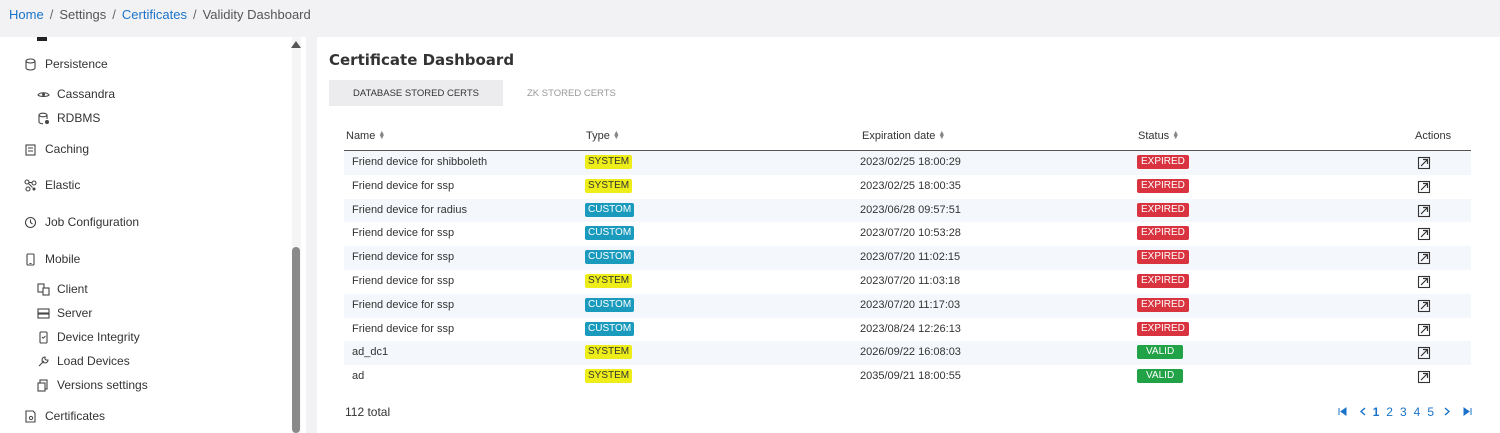 The width and height of the screenshot is (1500, 433). Describe the element at coordinates (72, 289) in the screenshot. I see `sidebar-item-label: Client` at that location.